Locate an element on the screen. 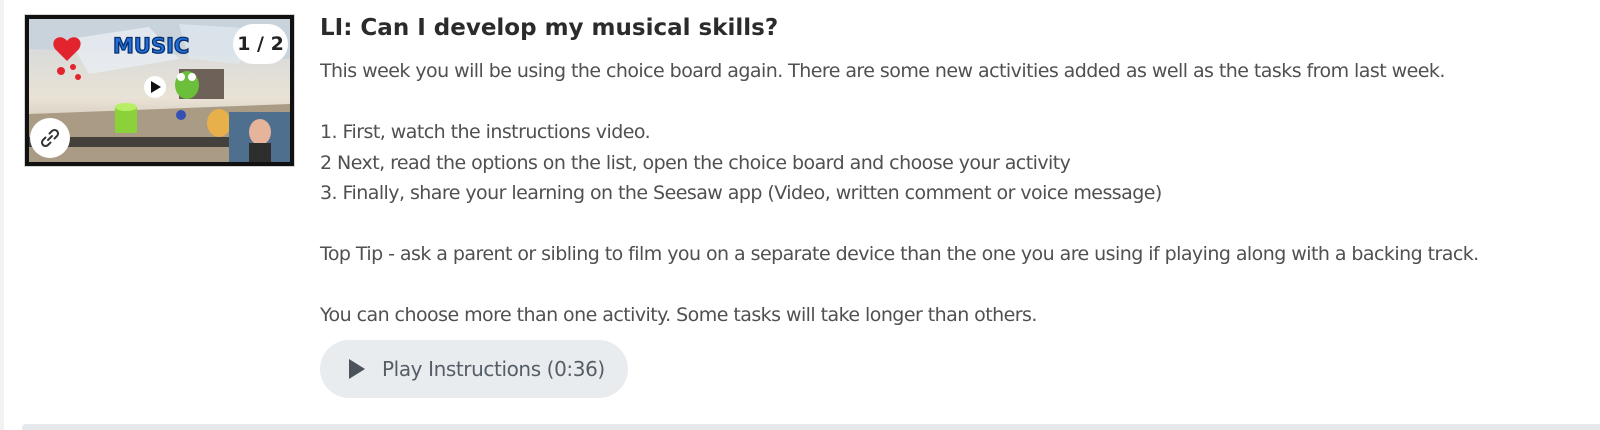 Image resolution: width=1600 pixels, height=430 pixels. step-line: 1. First, watch the instructions video. is located at coordinates (485, 132).